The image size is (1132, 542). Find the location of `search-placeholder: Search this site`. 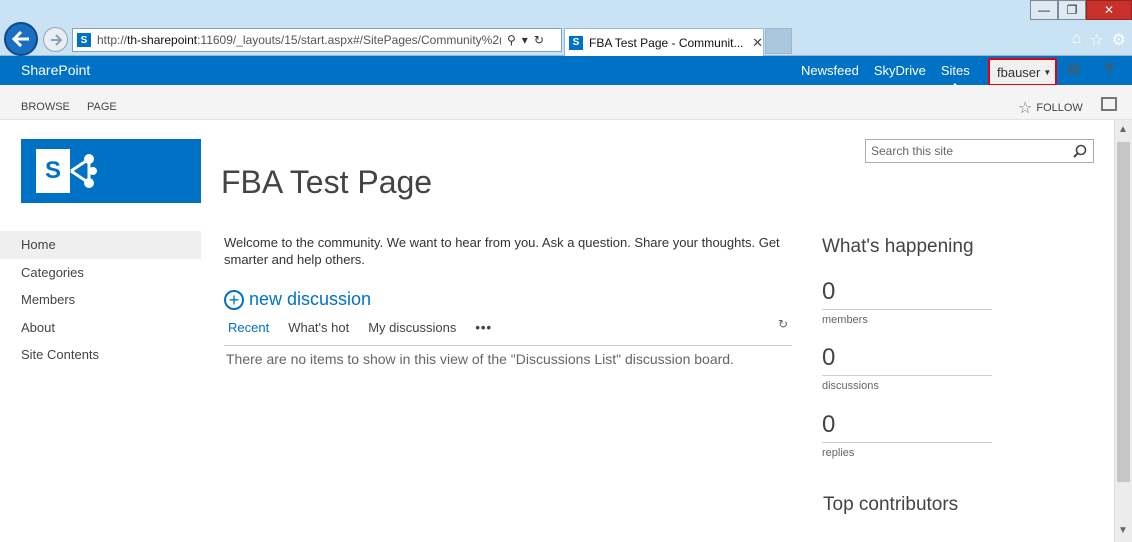

search-placeholder: Search this site is located at coordinates (912, 151).